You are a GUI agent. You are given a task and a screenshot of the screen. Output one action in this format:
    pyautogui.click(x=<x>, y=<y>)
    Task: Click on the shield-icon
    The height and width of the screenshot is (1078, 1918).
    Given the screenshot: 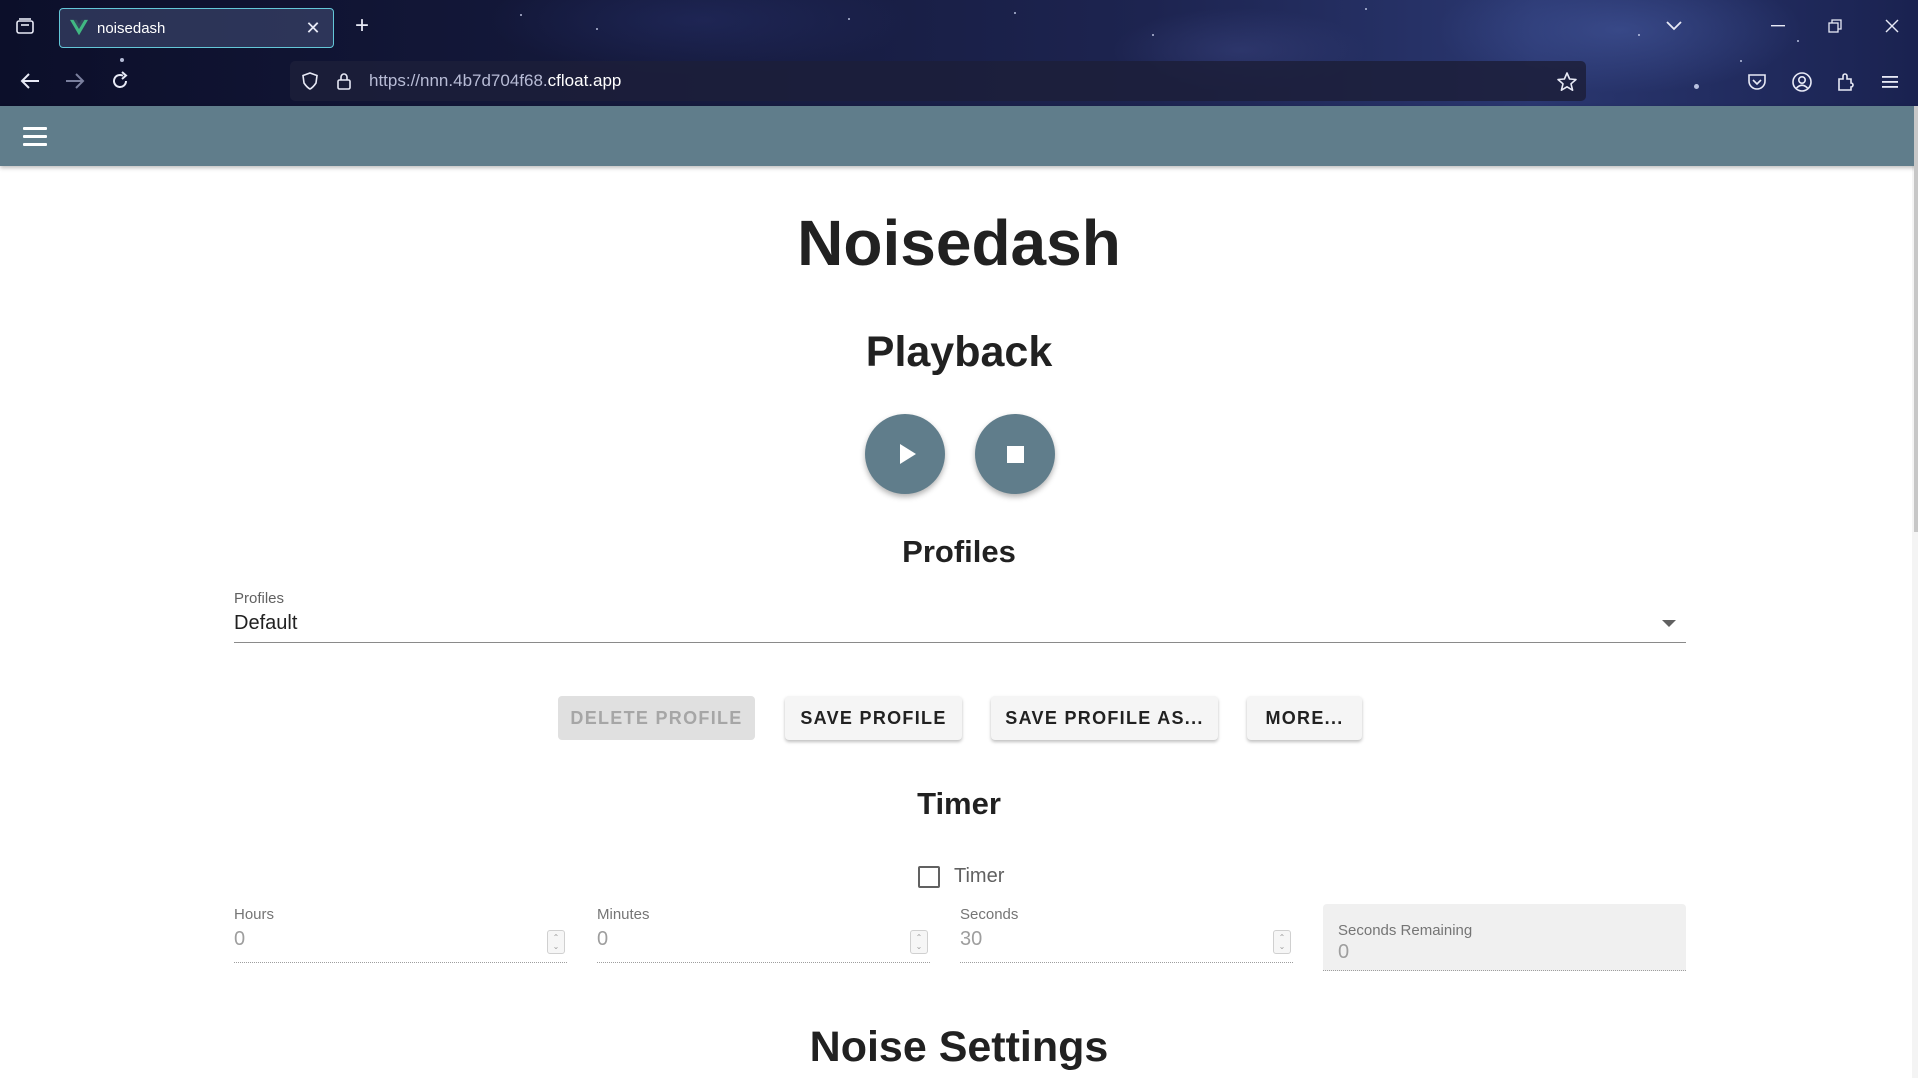 What is the action you would take?
    pyautogui.click(x=310, y=81)
    